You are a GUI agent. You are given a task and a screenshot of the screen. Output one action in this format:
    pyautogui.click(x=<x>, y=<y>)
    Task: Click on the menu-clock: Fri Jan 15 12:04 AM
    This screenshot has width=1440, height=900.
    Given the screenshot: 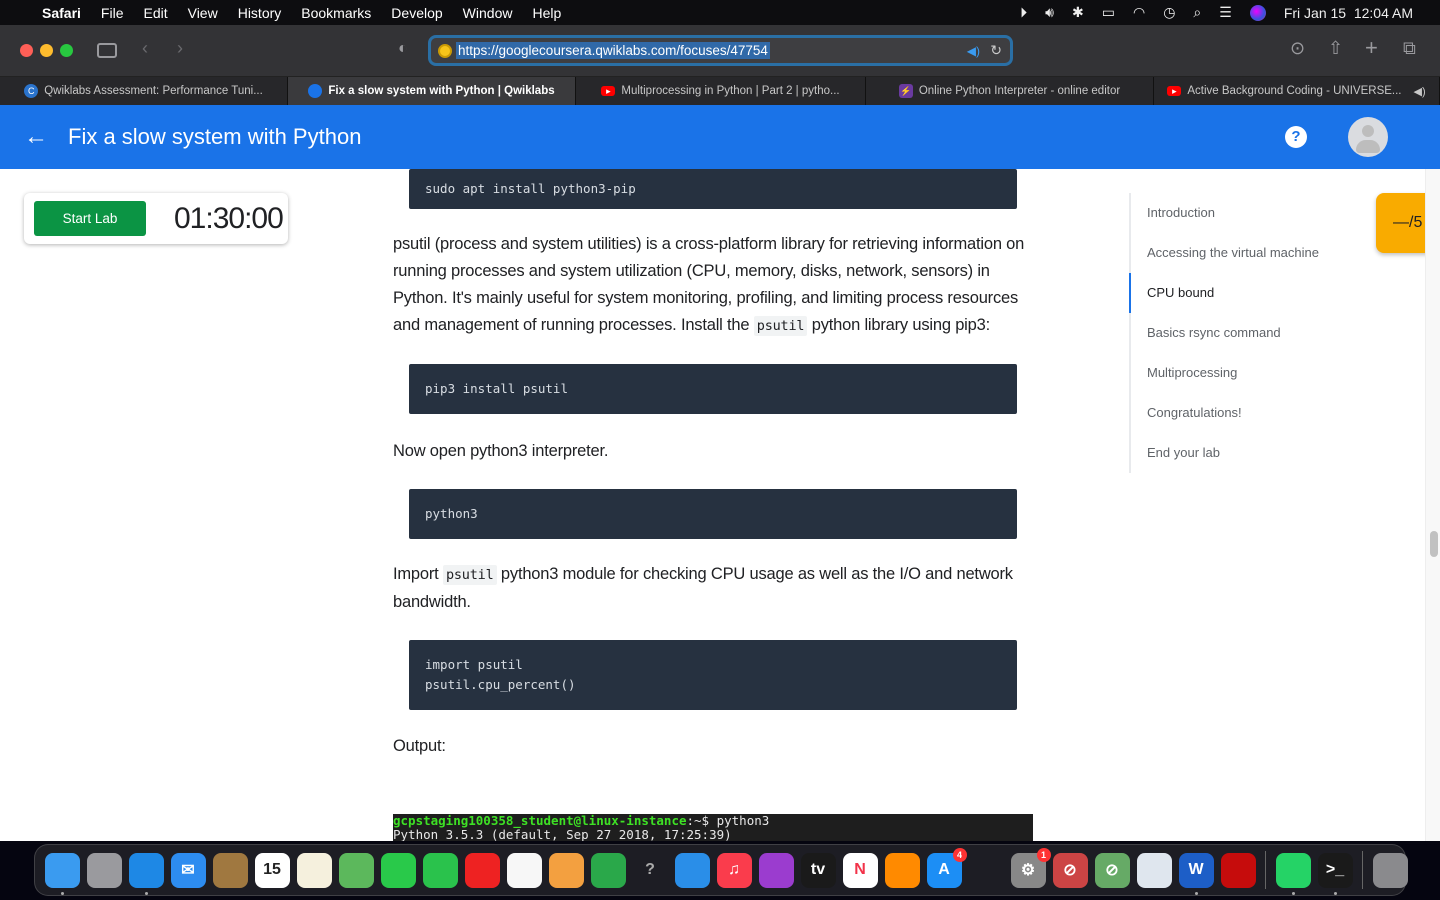 What is the action you would take?
    pyautogui.click(x=1348, y=13)
    